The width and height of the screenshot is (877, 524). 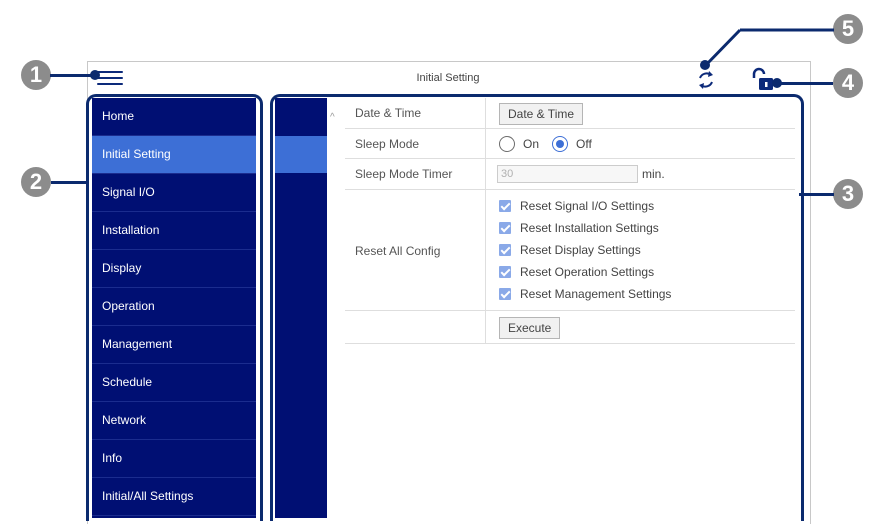 I want to click on refresh-icon, so click(x=706, y=80).